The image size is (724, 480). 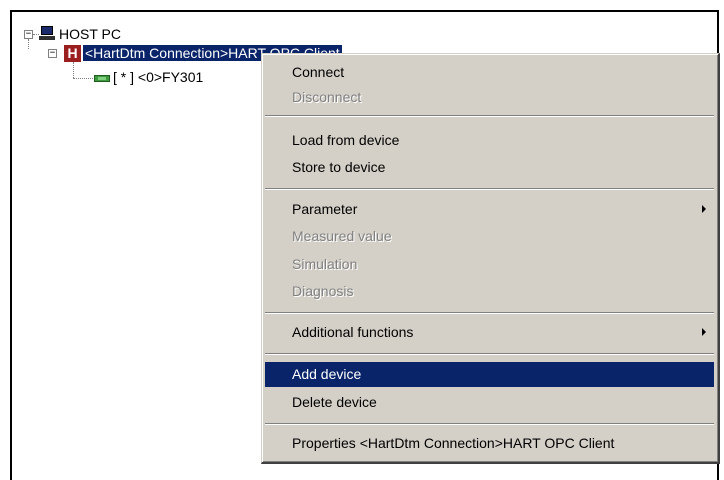 I want to click on menu-item-disconnect: Disconnect, so click(x=327, y=97).